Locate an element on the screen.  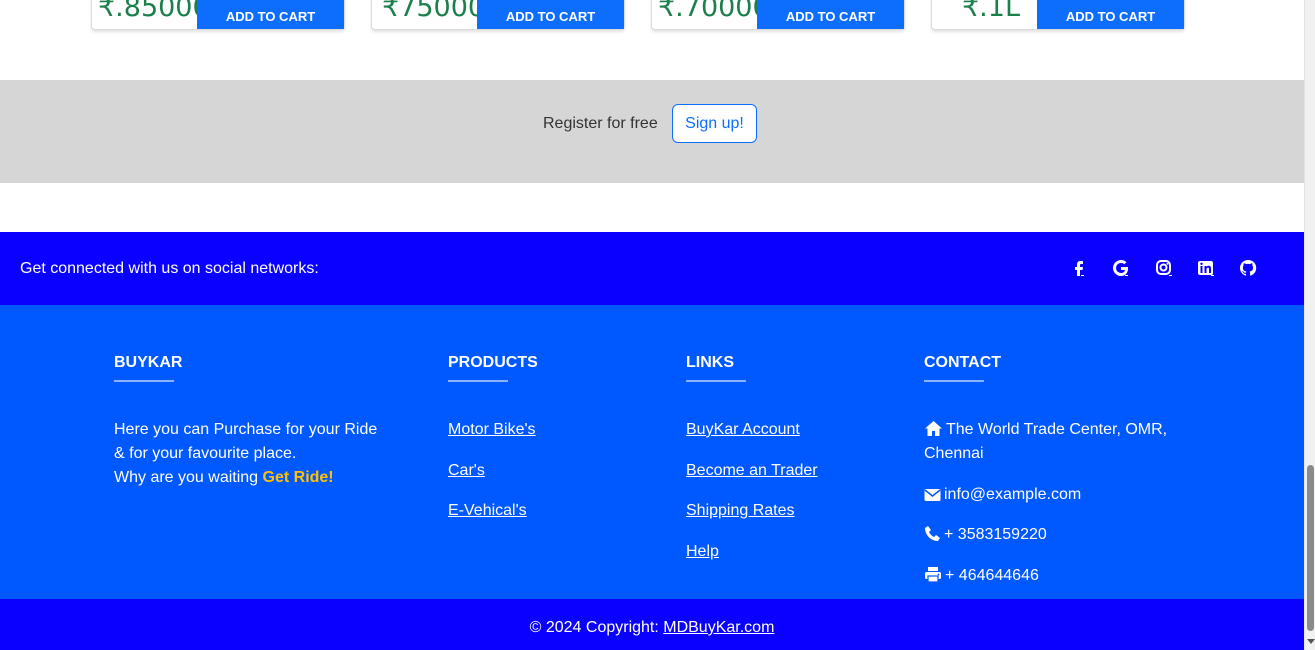
product-card: ₹.1L ADD TO CART is located at coordinates (1058, 15).